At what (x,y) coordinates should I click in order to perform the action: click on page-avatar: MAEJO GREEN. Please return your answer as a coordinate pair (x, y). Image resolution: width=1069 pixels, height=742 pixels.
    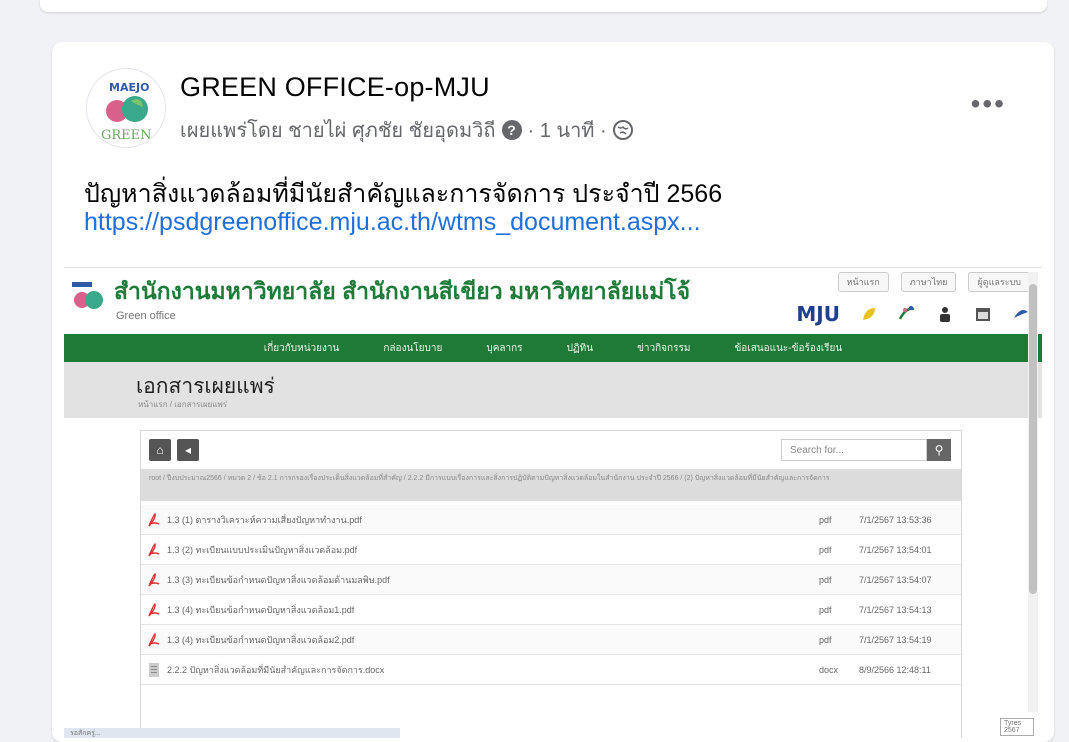
    Looking at the image, I should click on (126, 108).